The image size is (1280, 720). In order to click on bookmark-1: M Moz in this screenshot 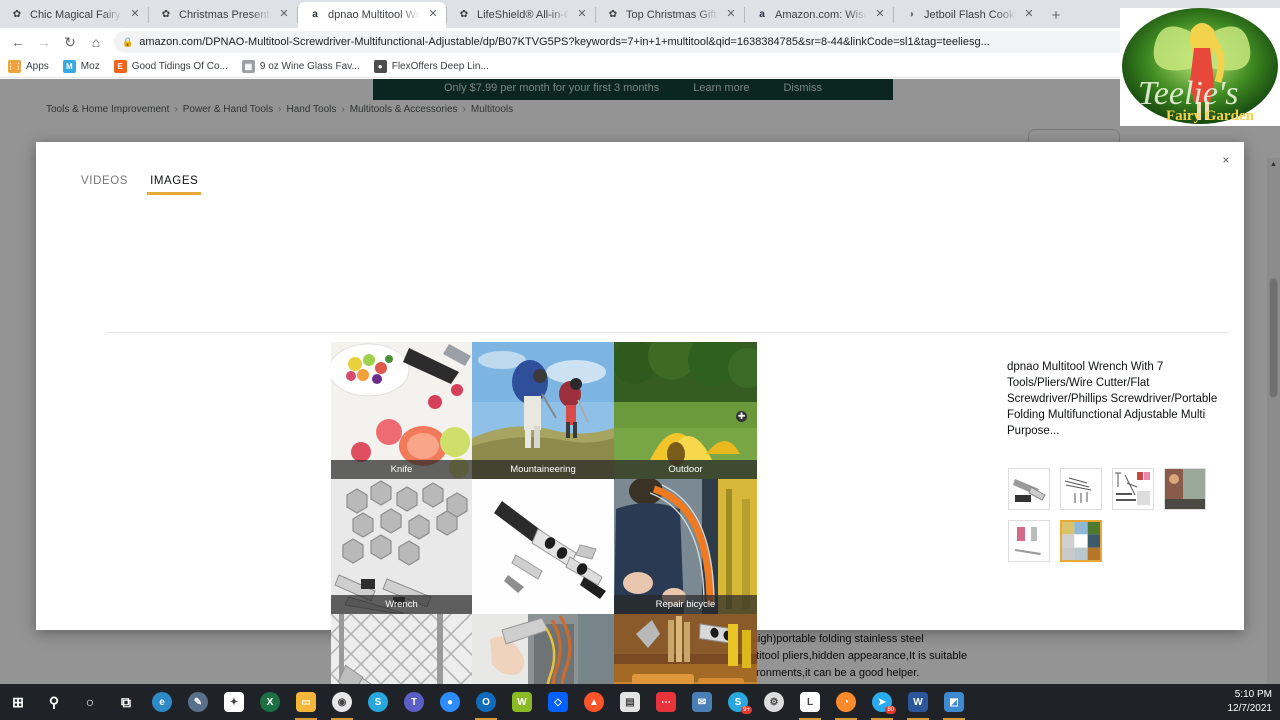, I will do `click(81, 66)`.